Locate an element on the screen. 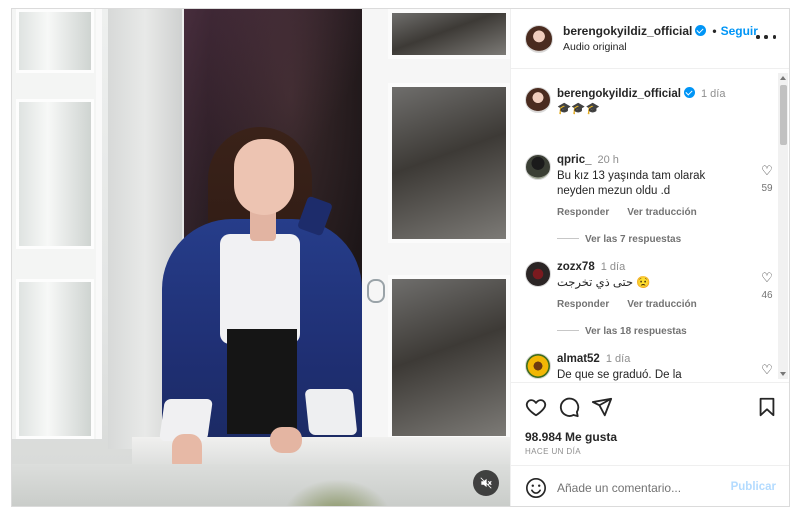 This screenshot has width=800, height=519. comment-header: zozx78 1 día is located at coordinates (591, 267).